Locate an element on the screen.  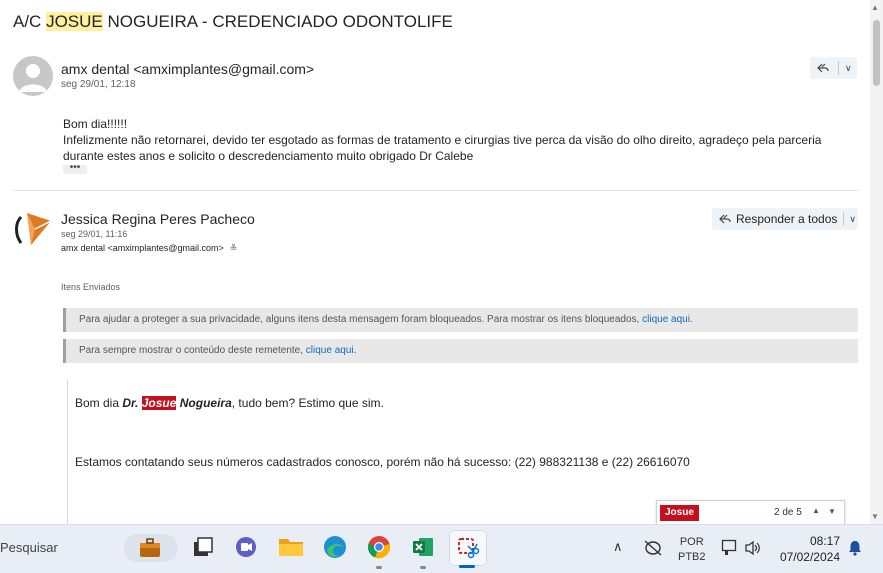
taskbar-search: Pesquisar is located at coordinates (29, 547).